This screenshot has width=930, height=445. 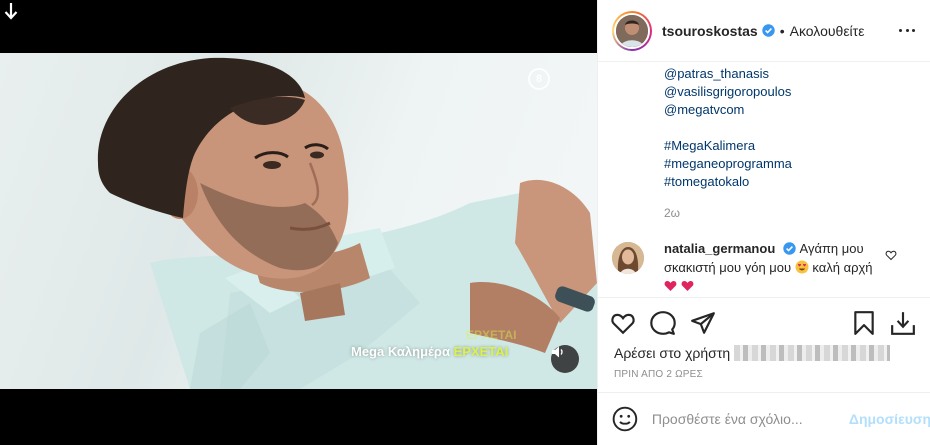 What do you see at coordinates (827, 31) in the screenshot?
I see `follow-button: Ακολουθείτε` at bounding box center [827, 31].